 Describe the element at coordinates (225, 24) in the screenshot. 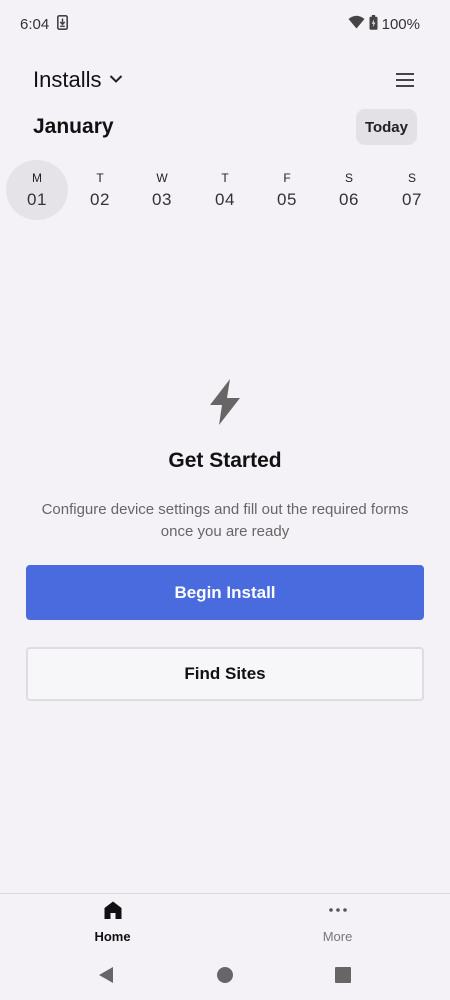

I see `status-bar: 6:04 100%` at that location.